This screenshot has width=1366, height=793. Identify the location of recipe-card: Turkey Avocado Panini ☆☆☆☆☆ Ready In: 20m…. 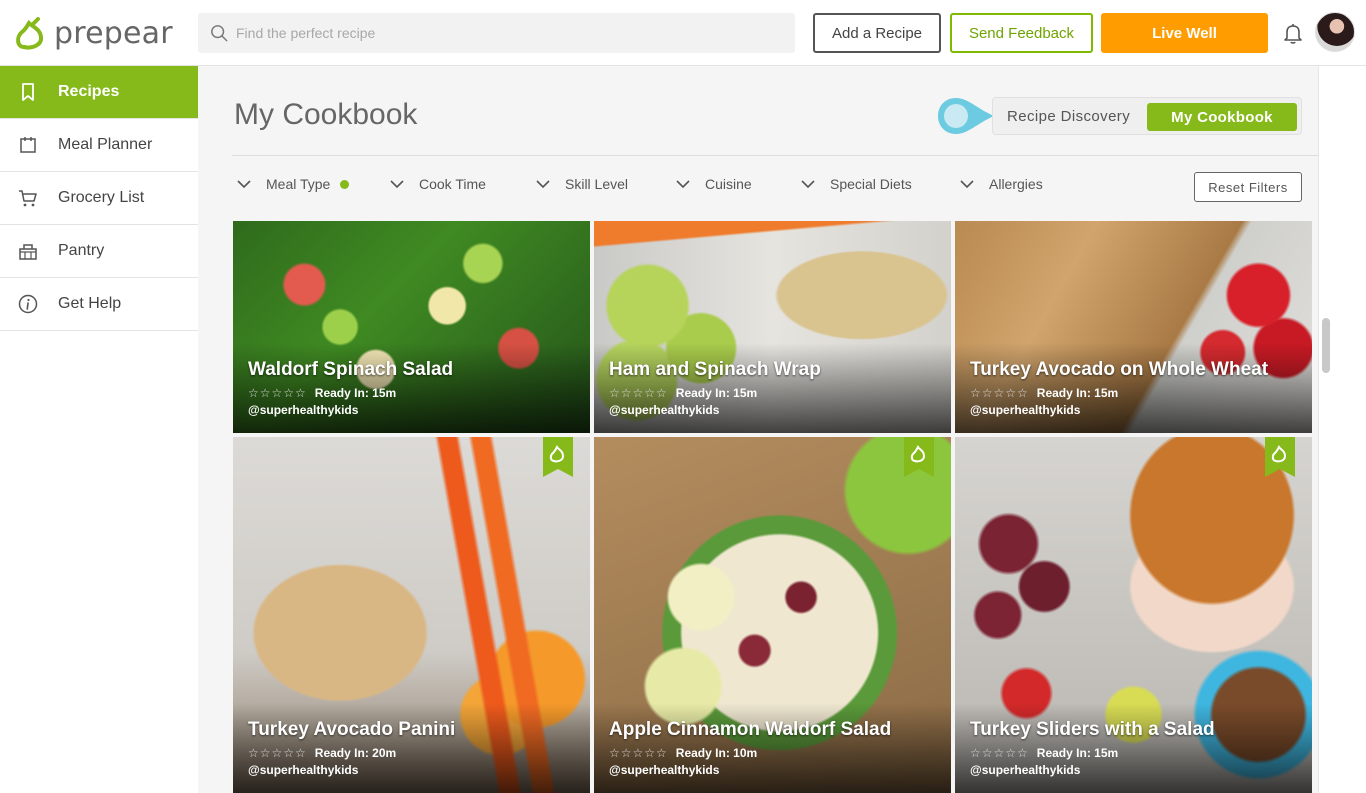
(411, 615).